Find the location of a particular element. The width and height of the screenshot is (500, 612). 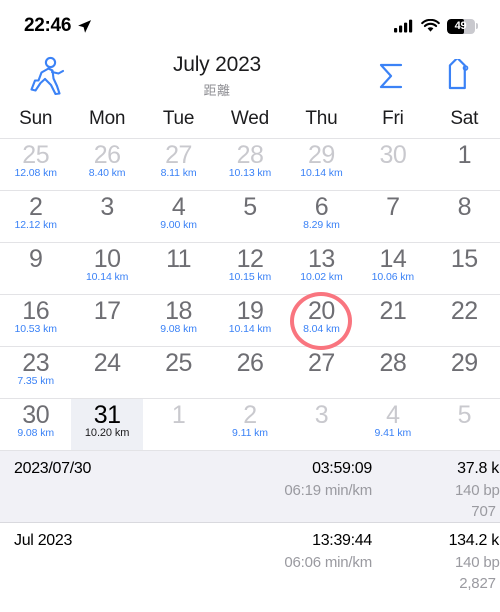

calendar-day-number: 29 is located at coordinates (321, 155).